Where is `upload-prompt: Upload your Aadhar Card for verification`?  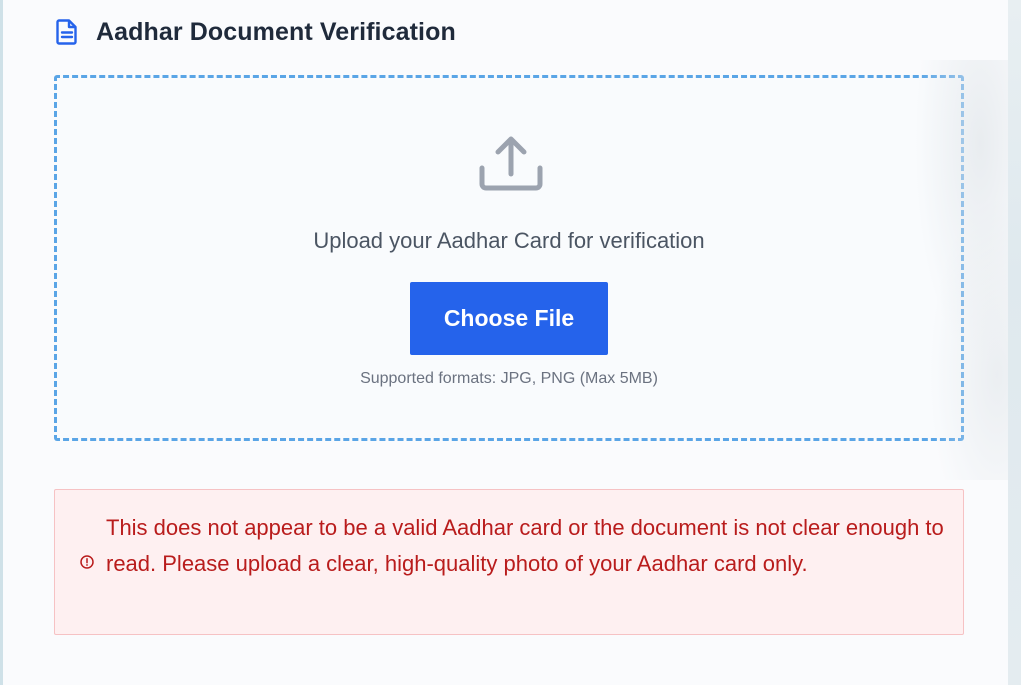
upload-prompt: Upload your Aadhar Card for verification is located at coordinates (509, 240).